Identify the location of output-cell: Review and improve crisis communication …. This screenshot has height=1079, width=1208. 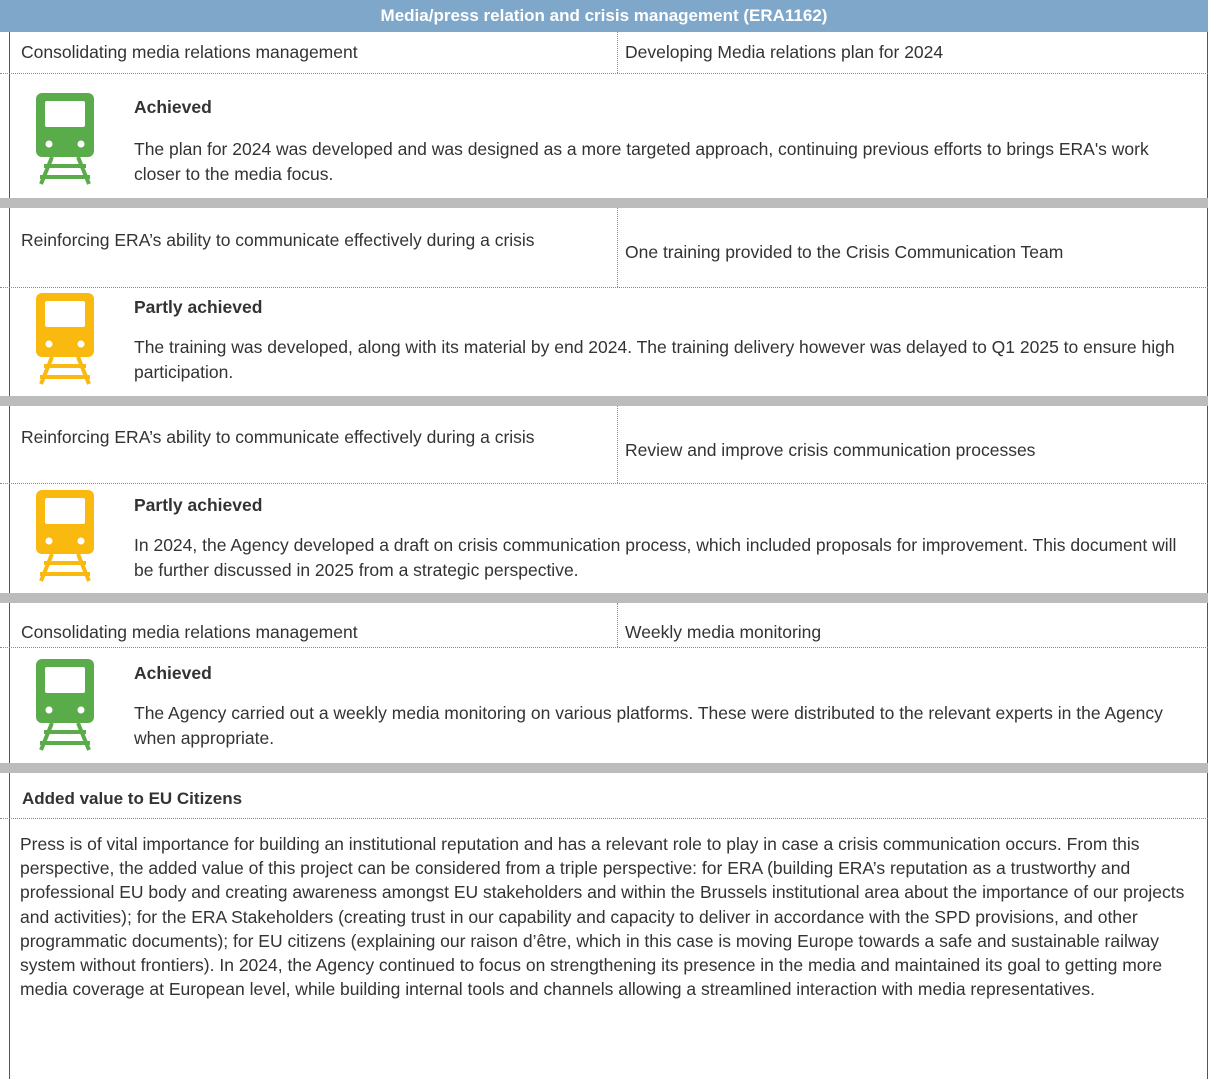
(830, 450).